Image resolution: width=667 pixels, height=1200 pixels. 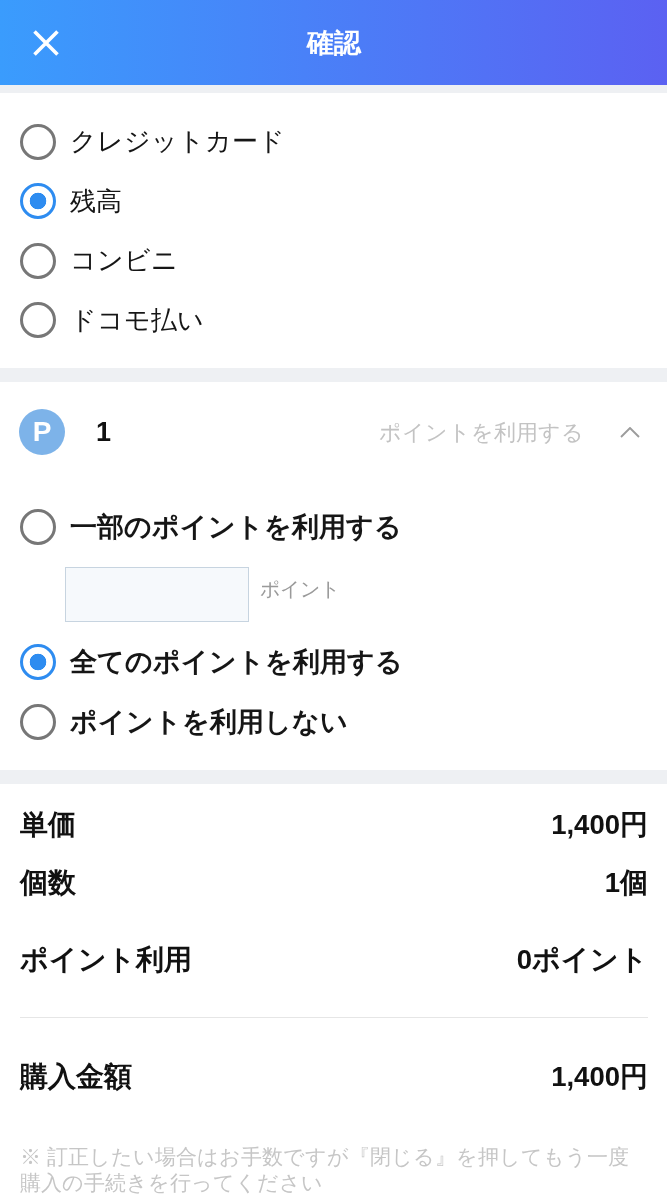 I want to click on unit-label: ポイント, so click(x=300, y=589).